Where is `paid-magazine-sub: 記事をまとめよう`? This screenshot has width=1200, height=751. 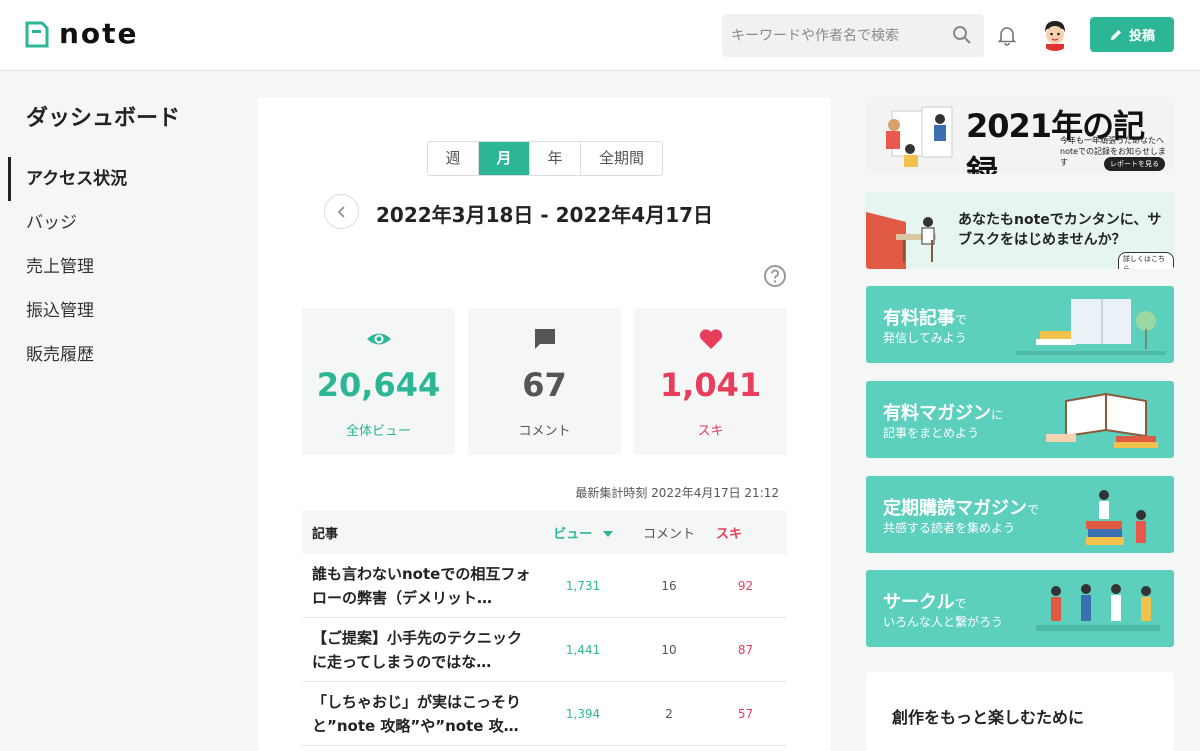 paid-magazine-sub: 記事をまとめよう is located at coordinates (931, 433).